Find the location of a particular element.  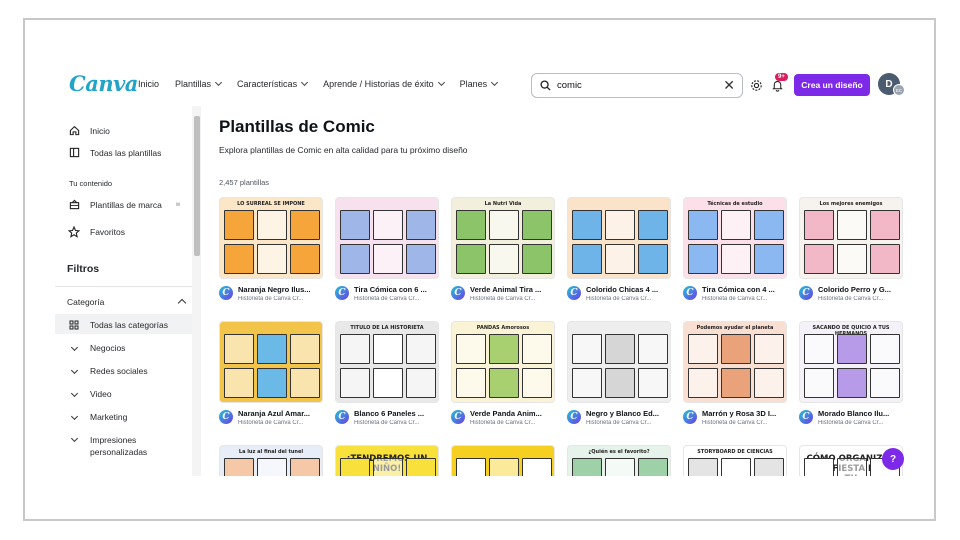

sidebar-item-all-templates: Todas las plantillas is located at coordinates (114, 152).